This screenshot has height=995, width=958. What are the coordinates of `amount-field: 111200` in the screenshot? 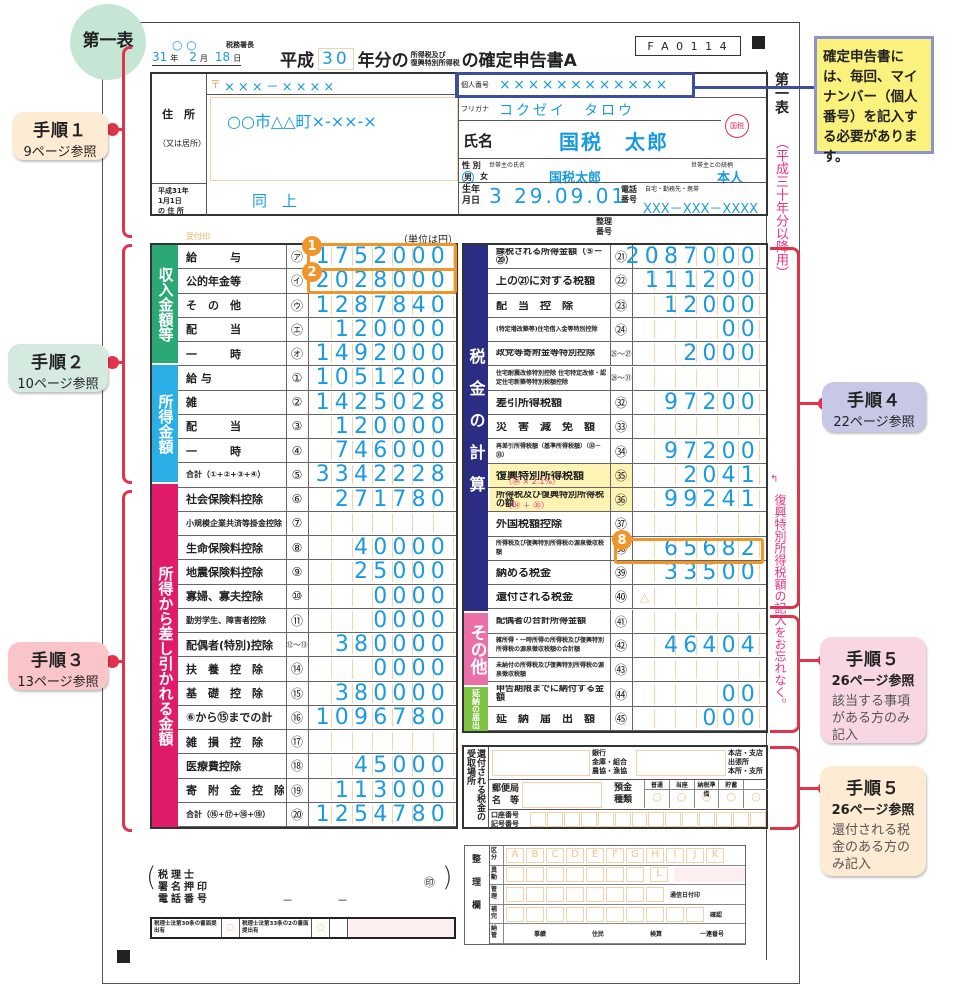 It's located at (702, 280).